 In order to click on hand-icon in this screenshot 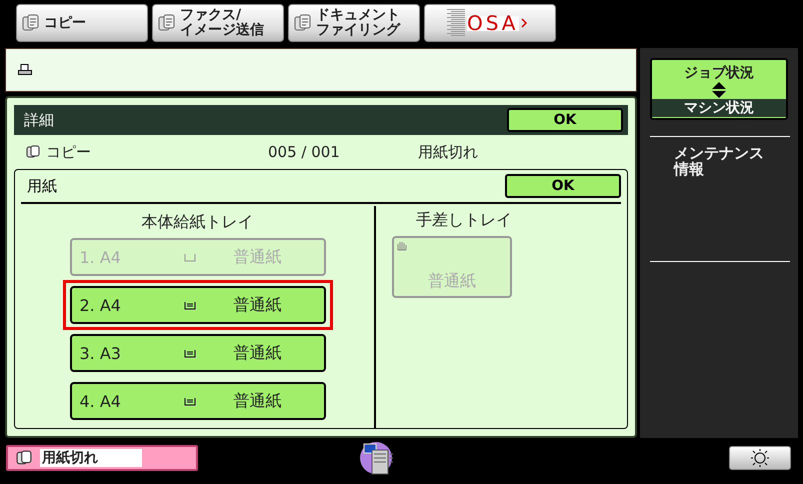, I will do `click(402, 245)`.